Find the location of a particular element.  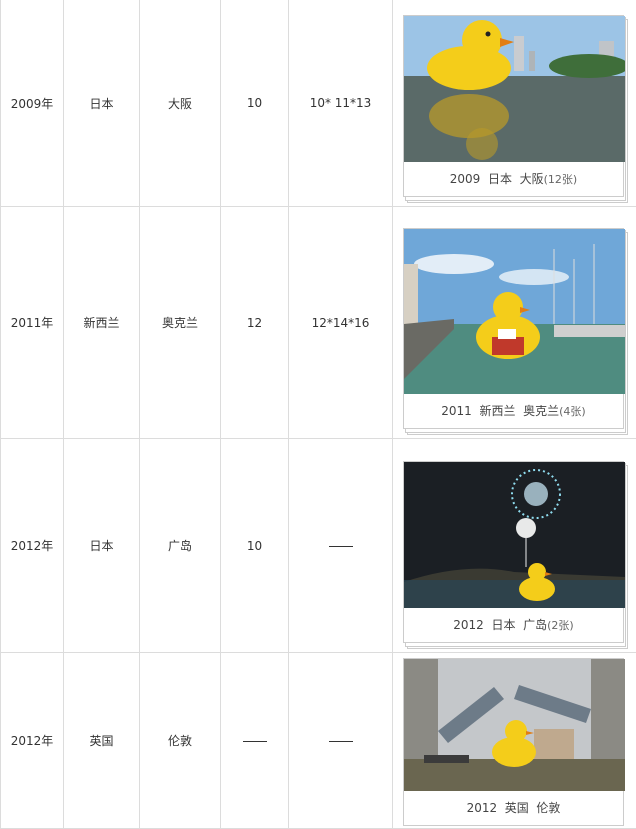

height-cell: 12 is located at coordinates (254, 322).